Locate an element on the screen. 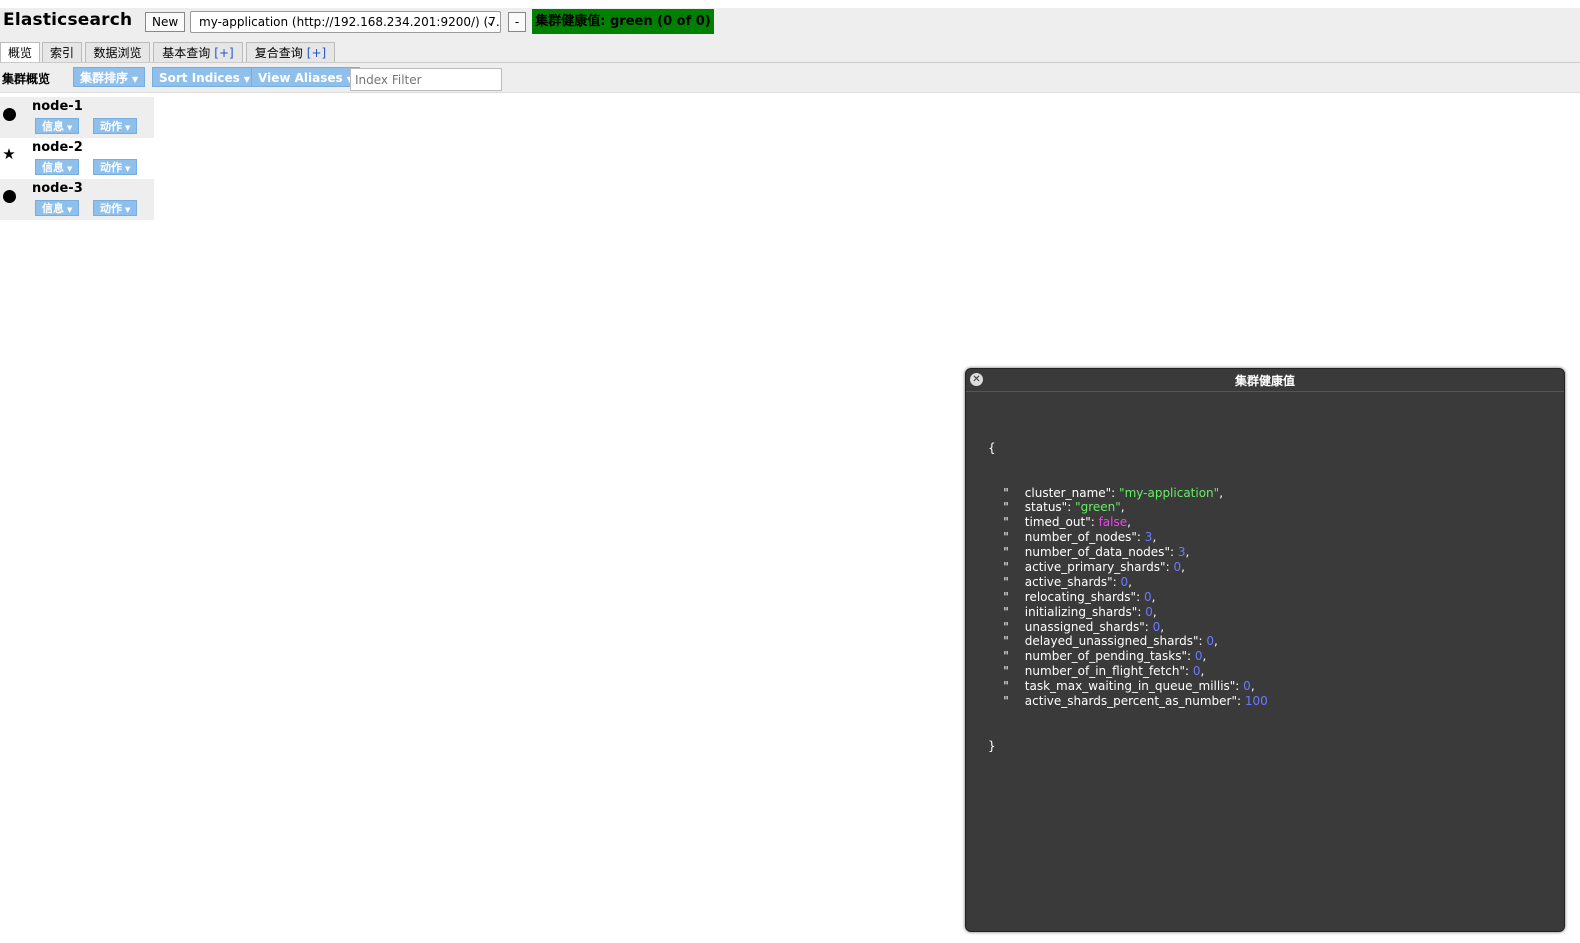 The image size is (1580, 943). dialog-title: 集群健康值 is located at coordinates (1264, 381).